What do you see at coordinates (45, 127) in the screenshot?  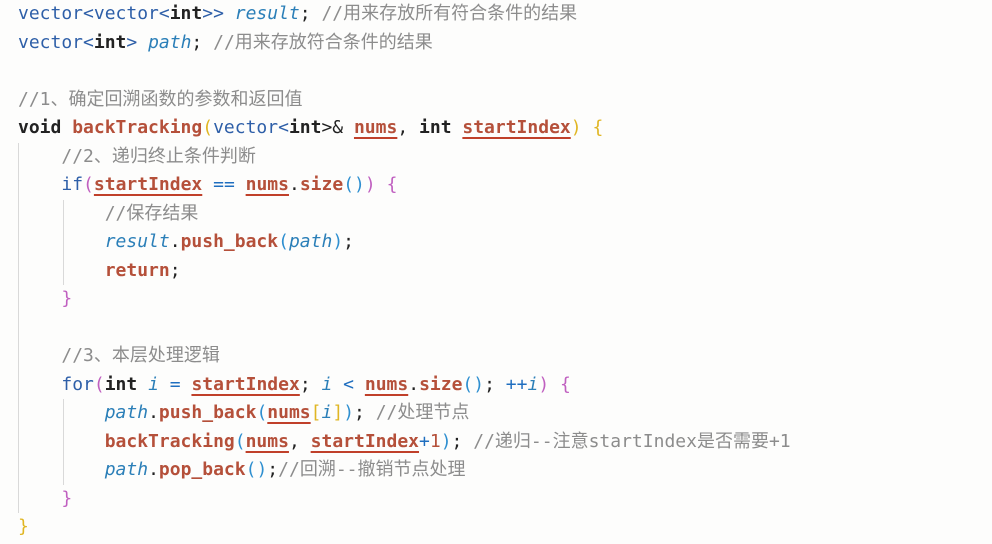 I see `code-token: void` at bounding box center [45, 127].